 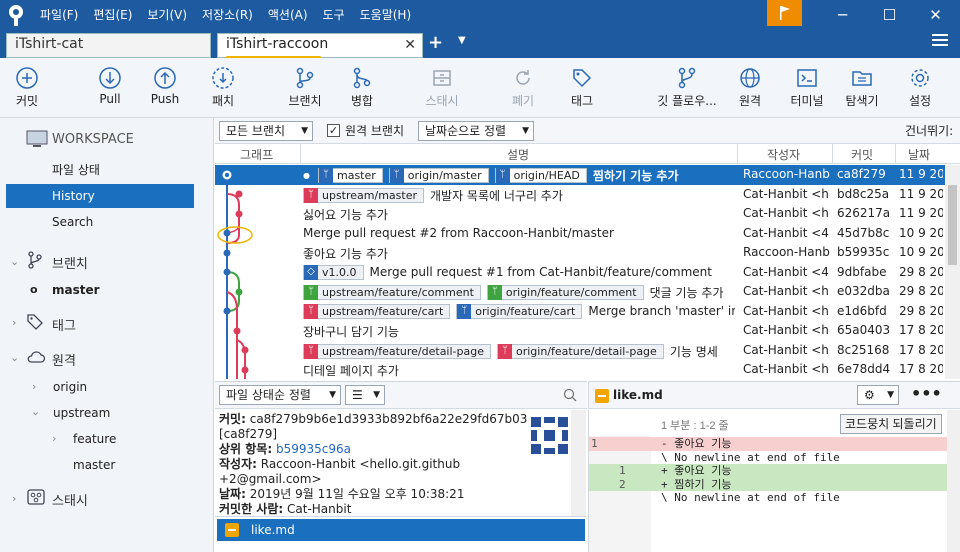 What do you see at coordinates (107, 387) in the screenshot?
I see `sidebar-item-remote-origin: origin` at bounding box center [107, 387].